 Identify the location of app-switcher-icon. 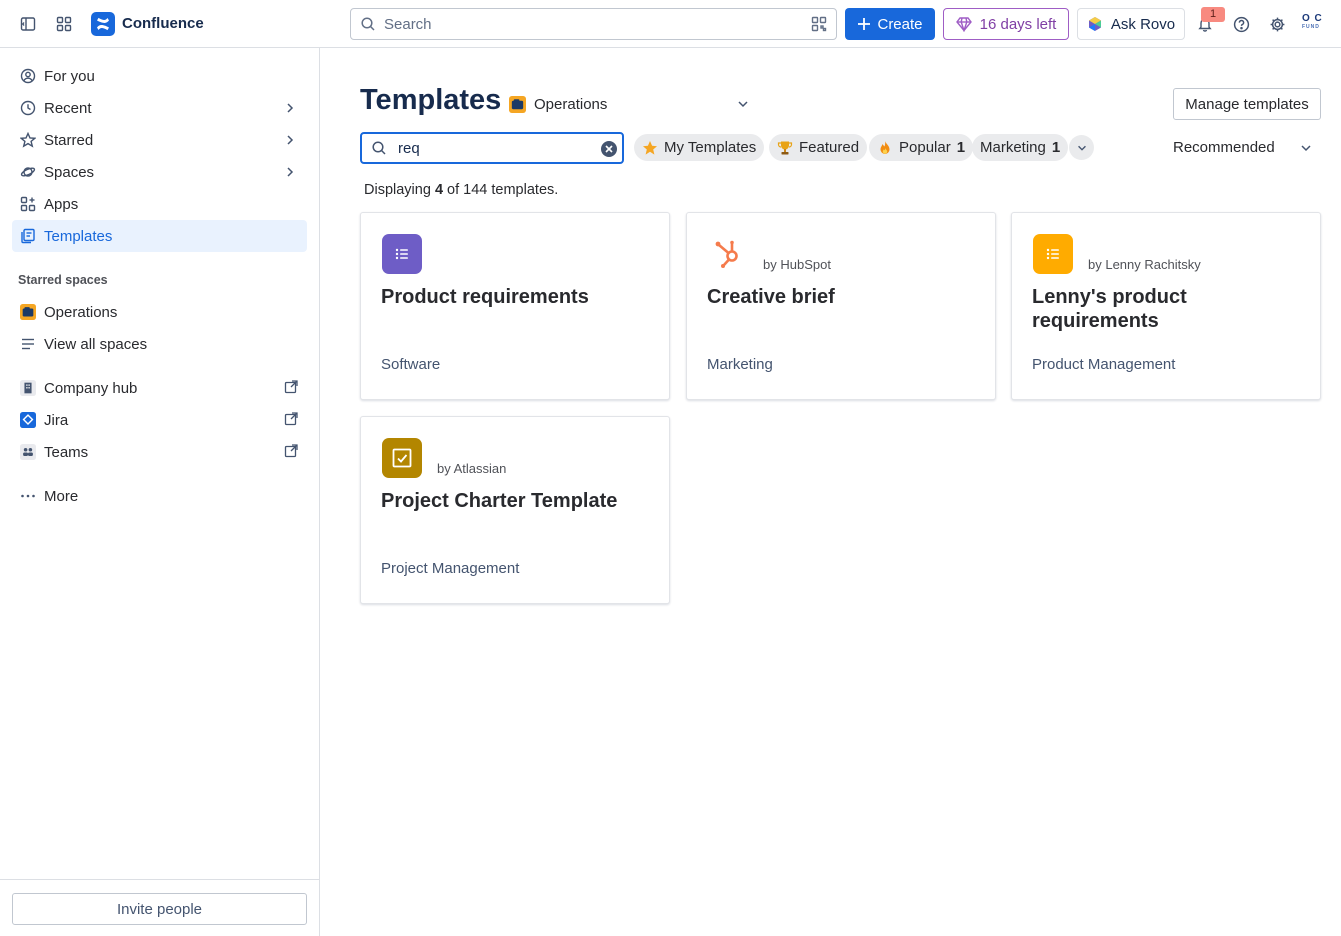
(64, 24).